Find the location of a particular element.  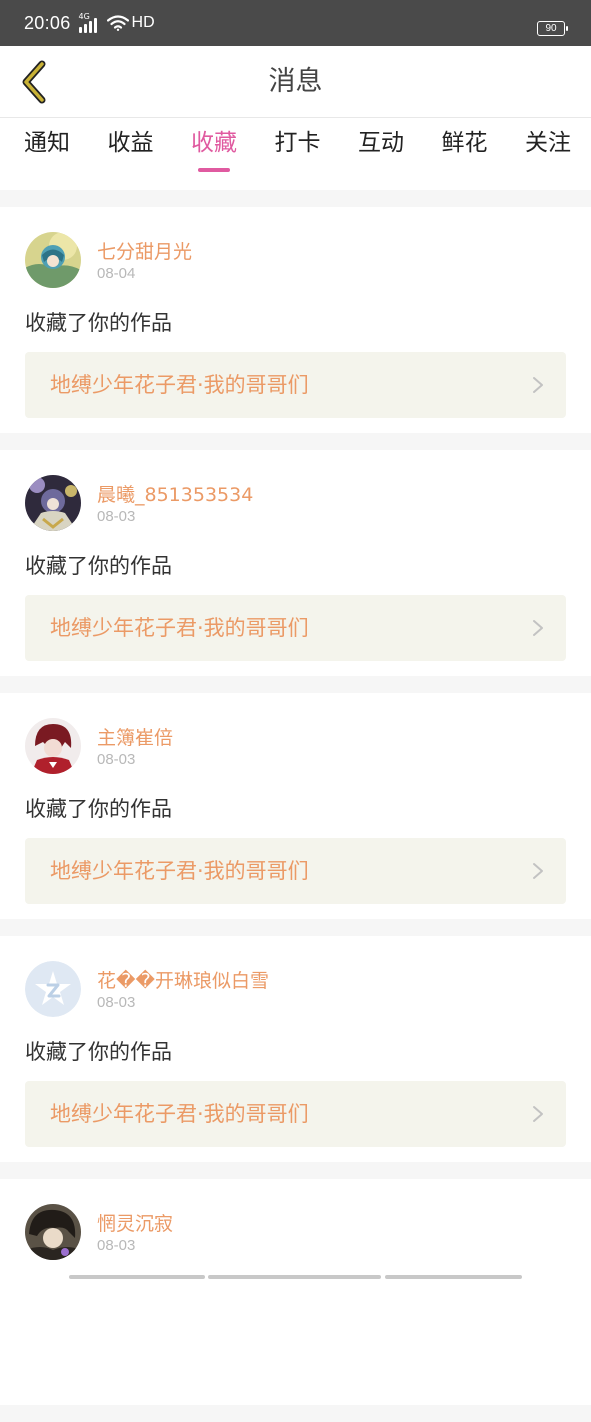

battery-level: 90 is located at coordinates (551, 28).